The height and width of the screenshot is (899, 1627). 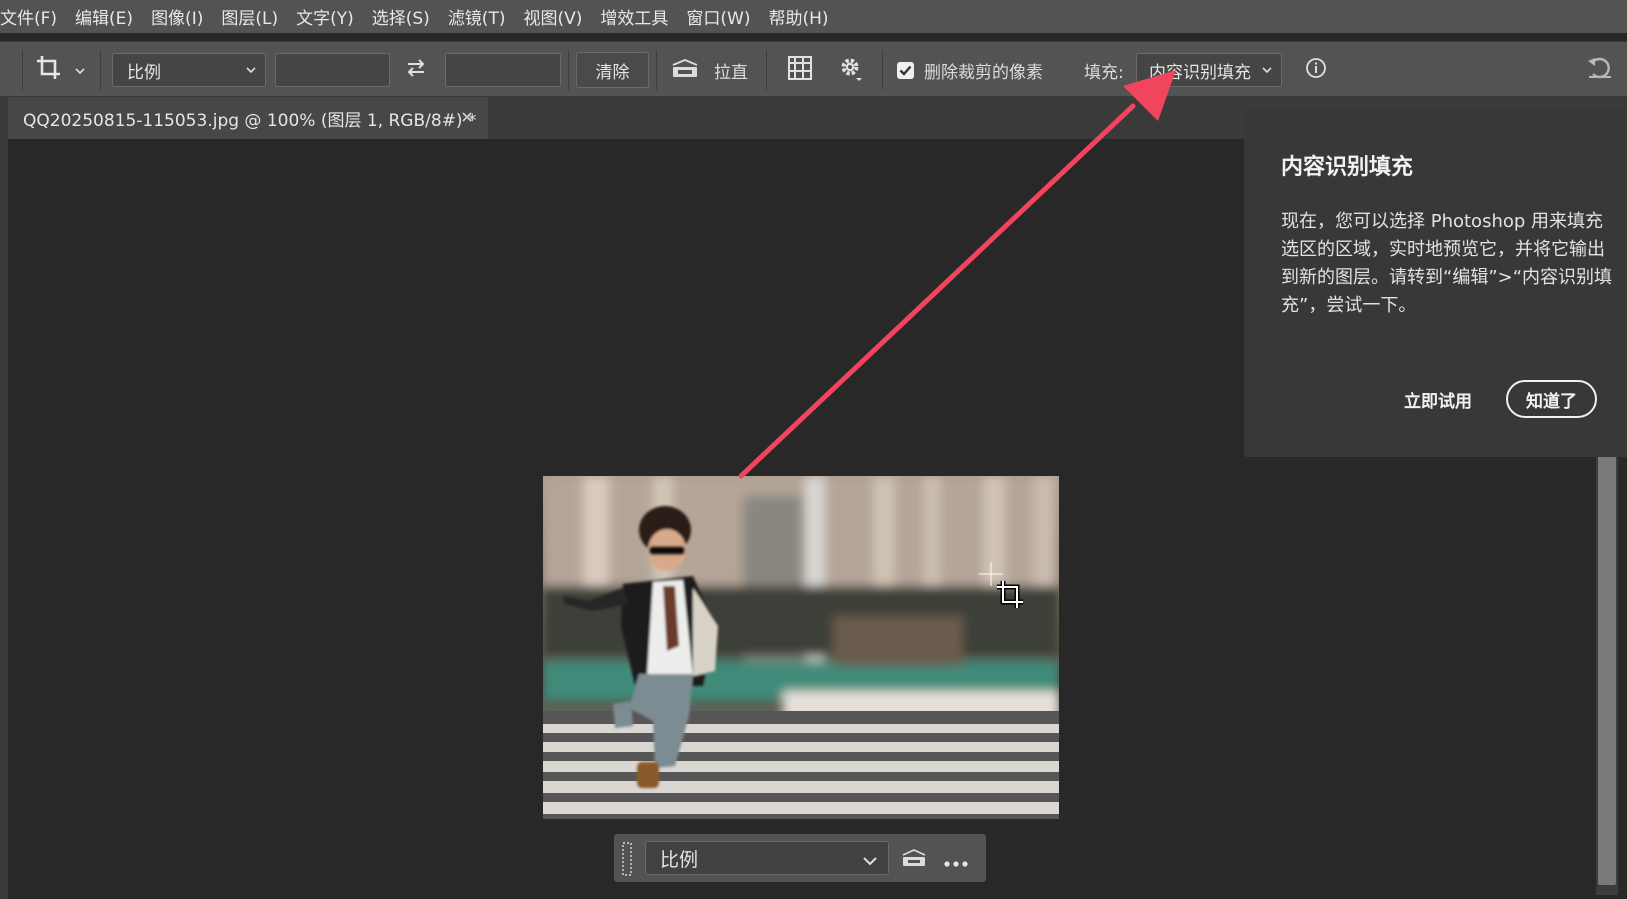 I want to click on menu-file: 文件(F), so click(x=33, y=16).